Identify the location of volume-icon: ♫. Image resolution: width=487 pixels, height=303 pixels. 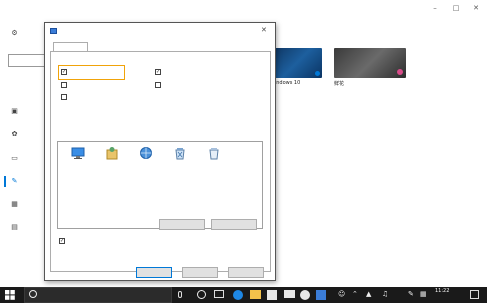
(385, 294).